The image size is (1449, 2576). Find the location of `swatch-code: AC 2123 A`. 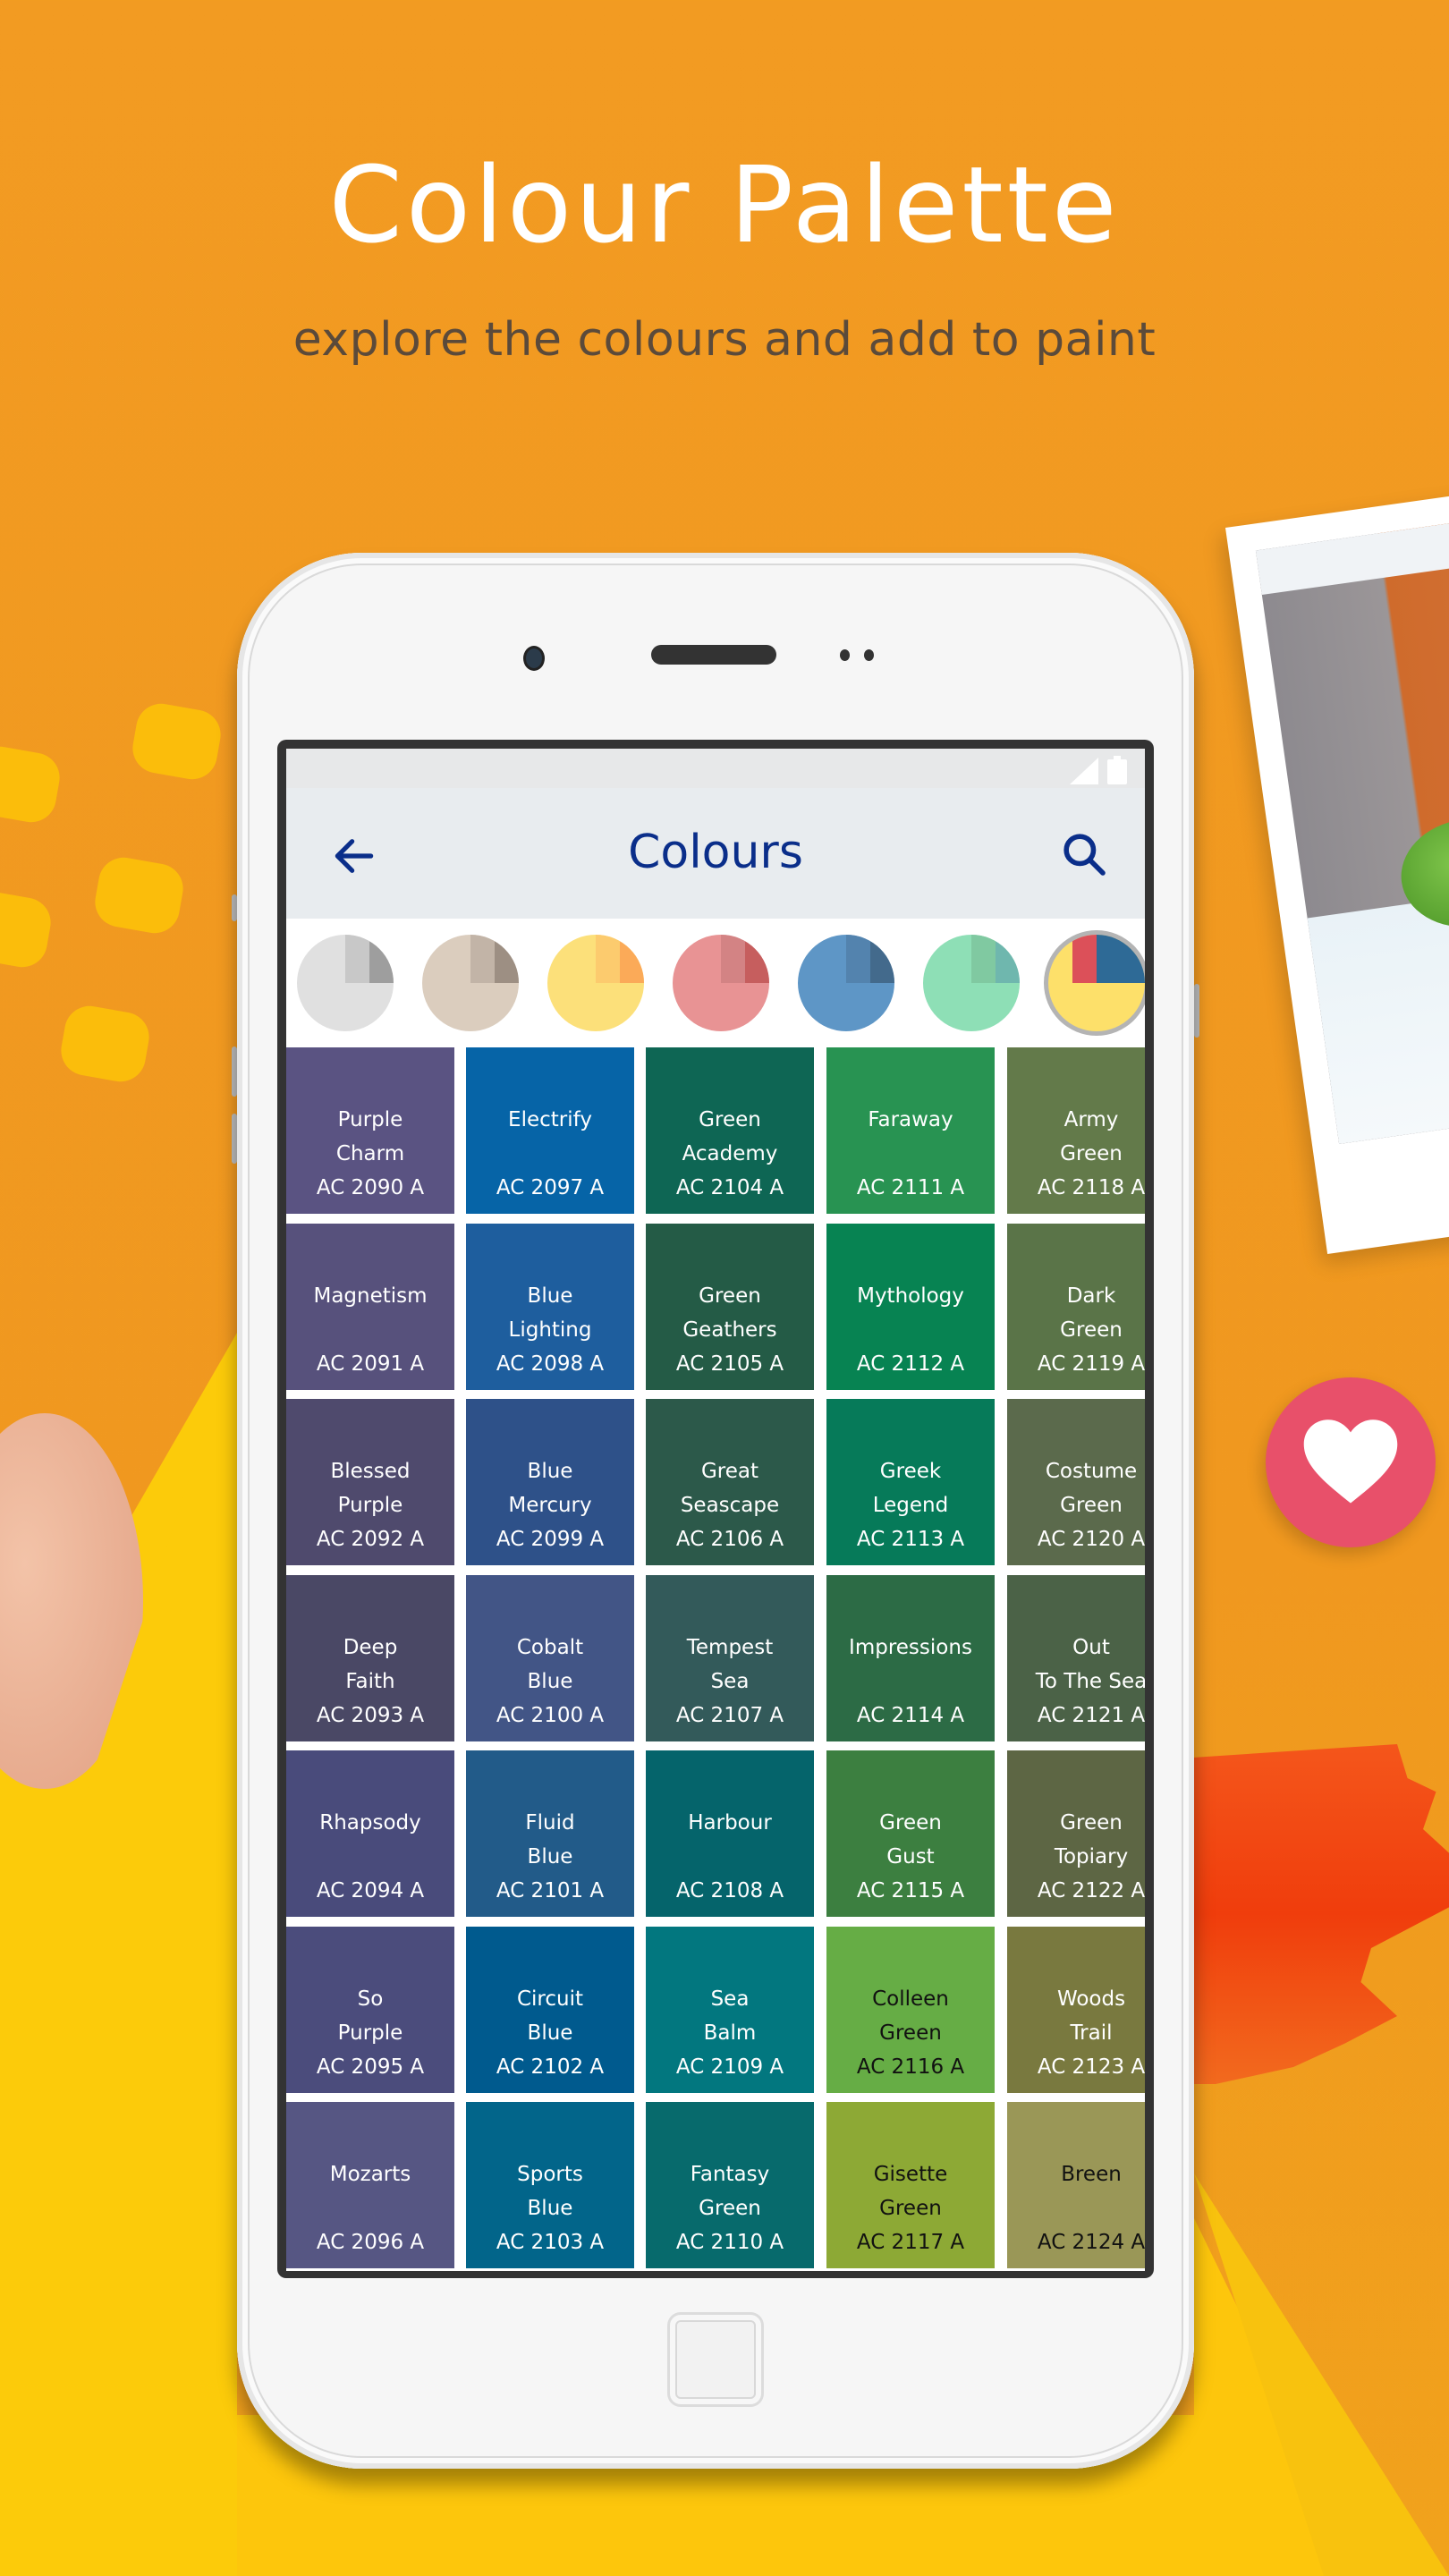

swatch-code: AC 2123 A is located at coordinates (1091, 2067).